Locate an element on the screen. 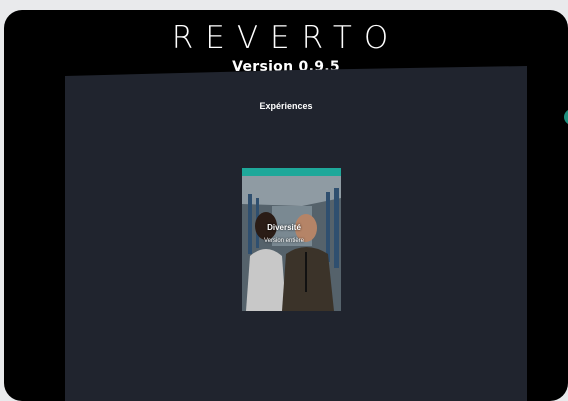  card-accent-bar is located at coordinates (291, 172).